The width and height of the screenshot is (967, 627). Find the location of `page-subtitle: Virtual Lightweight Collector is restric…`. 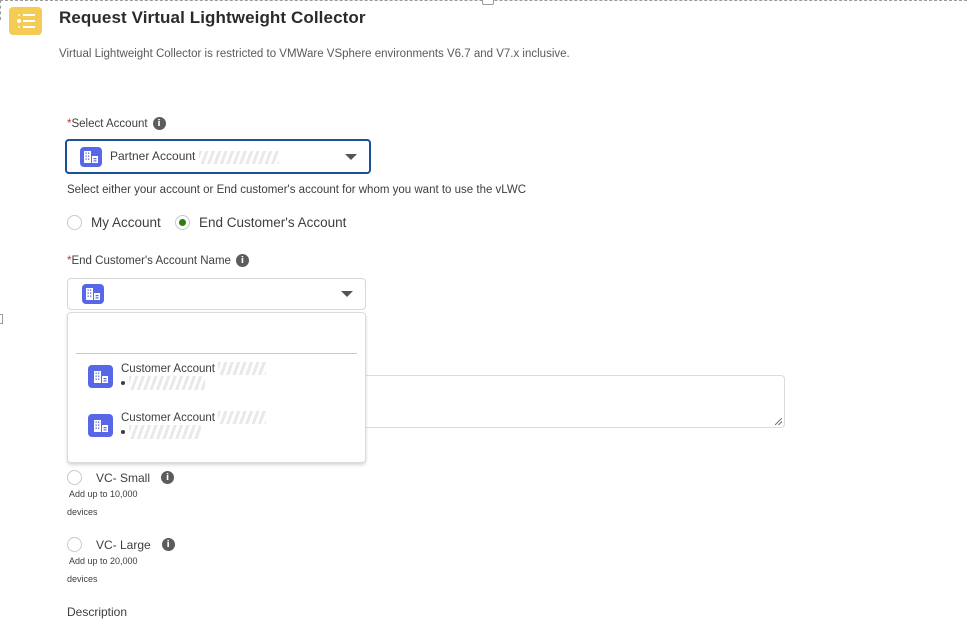

page-subtitle: Virtual Lightweight Collector is restric… is located at coordinates (314, 54).